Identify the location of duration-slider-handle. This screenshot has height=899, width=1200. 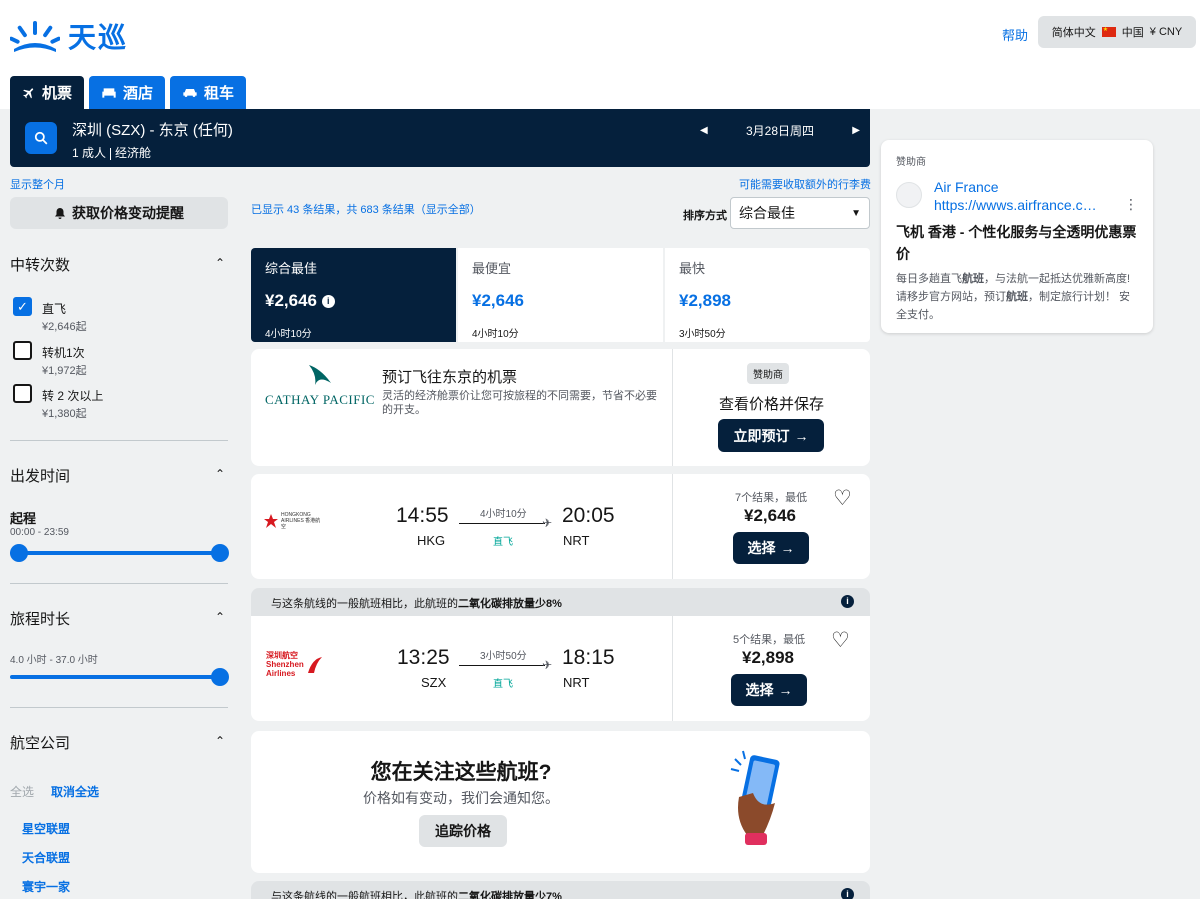
(220, 677).